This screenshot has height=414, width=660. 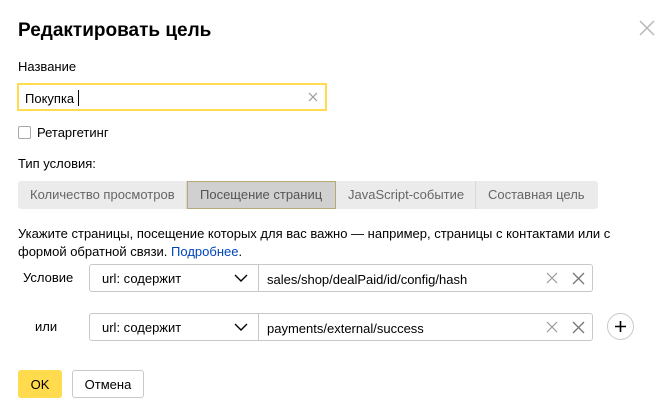 What do you see at coordinates (57, 163) in the screenshot?
I see `condition-type-label: Тип условия:` at bounding box center [57, 163].